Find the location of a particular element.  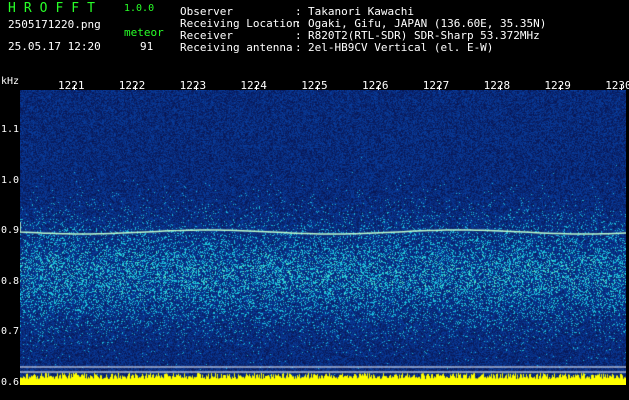

y-tick-label: 1.1 is located at coordinates (10, 129).